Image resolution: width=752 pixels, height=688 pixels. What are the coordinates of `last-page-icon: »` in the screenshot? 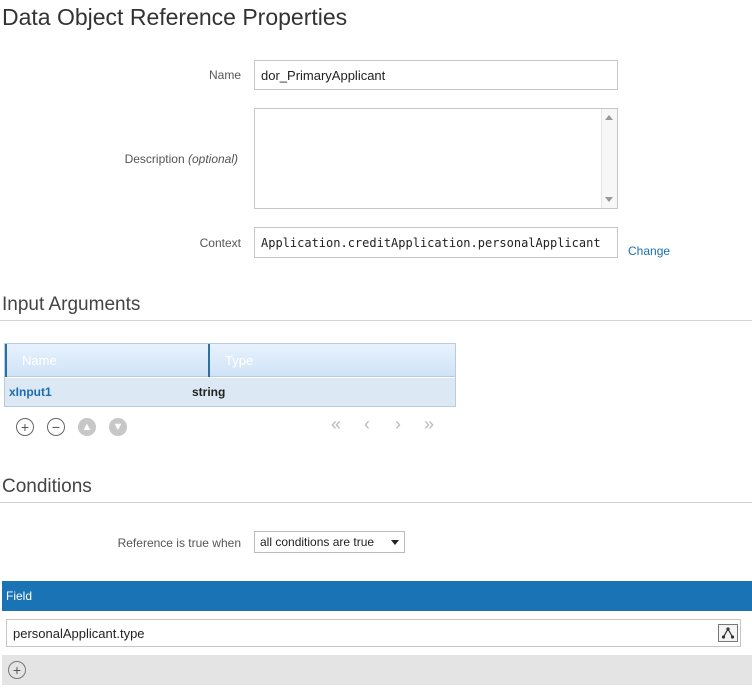 It's located at (429, 424).